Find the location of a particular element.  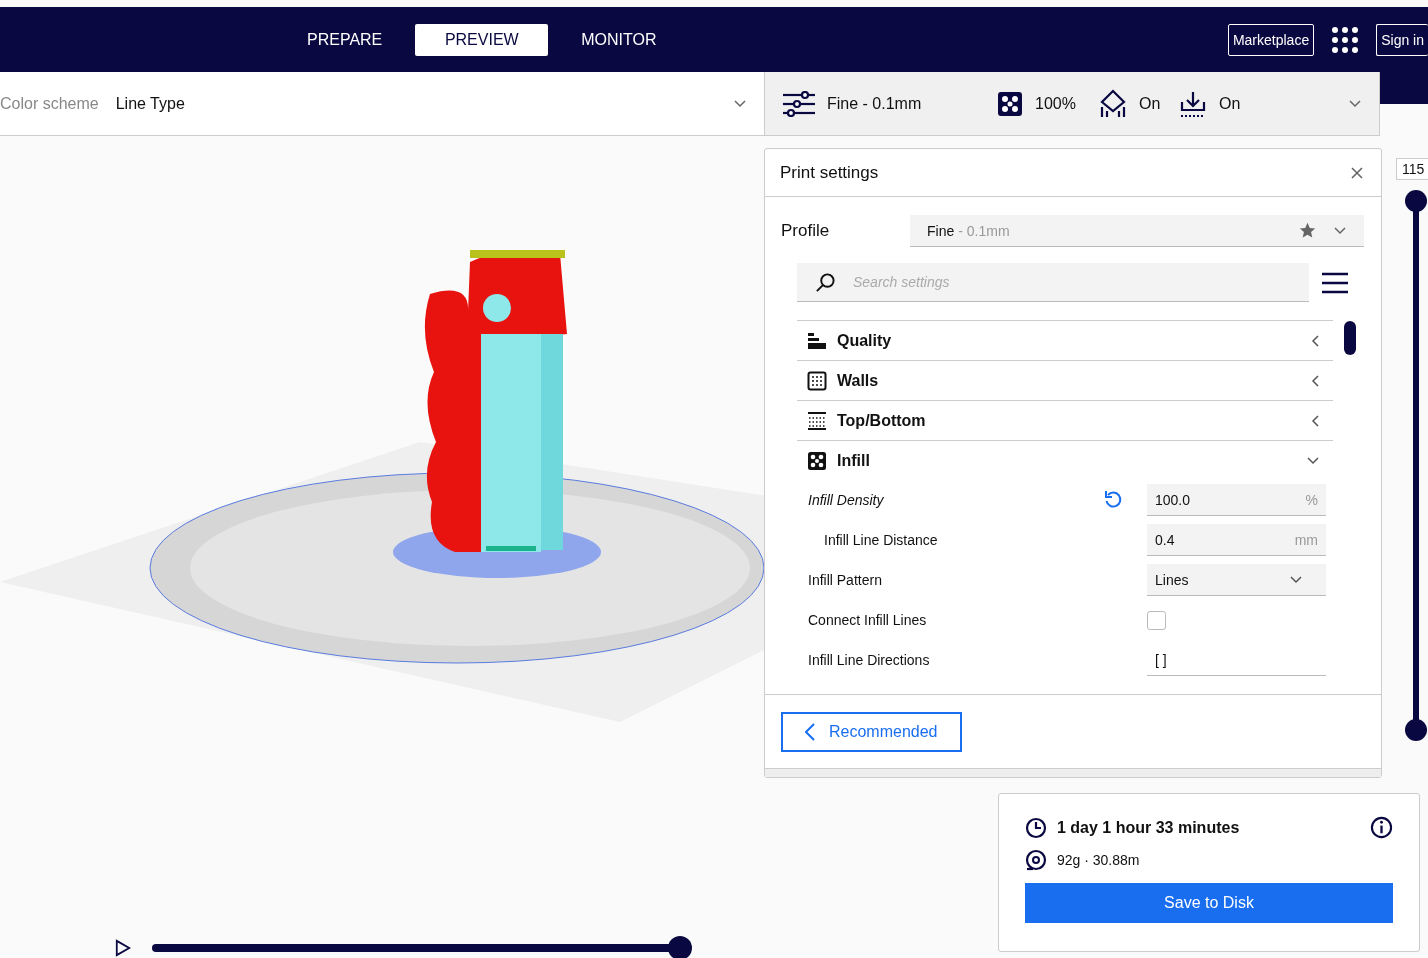

category-header: Walls is located at coordinates (1065, 380).